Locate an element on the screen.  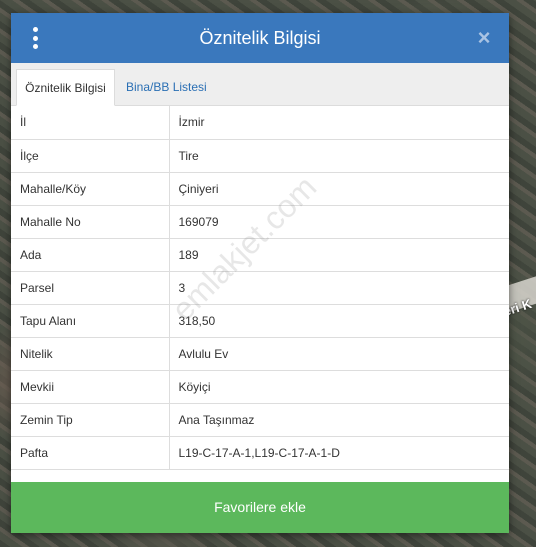
attribute-value: Çiniyeri is located at coordinates (339, 189).